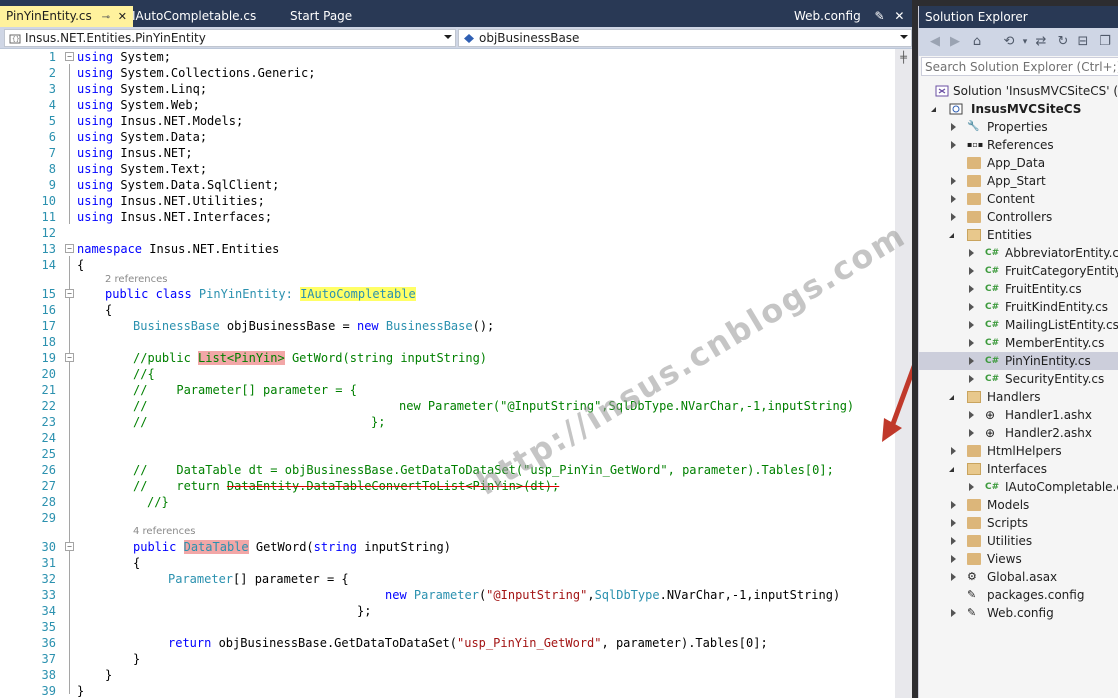  What do you see at coordinates (1025, 42) in the screenshot?
I see `chevron-down-icon: ▾` at bounding box center [1025, 42].